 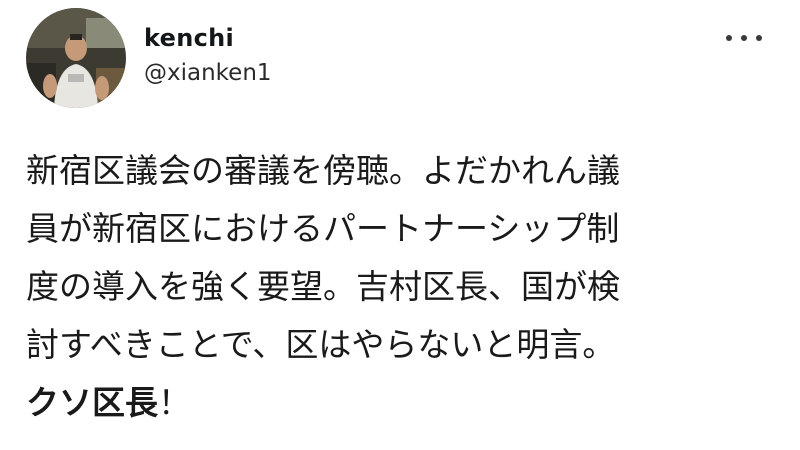 I want to click on display-name: kenchi, so click(x=189, y=38).